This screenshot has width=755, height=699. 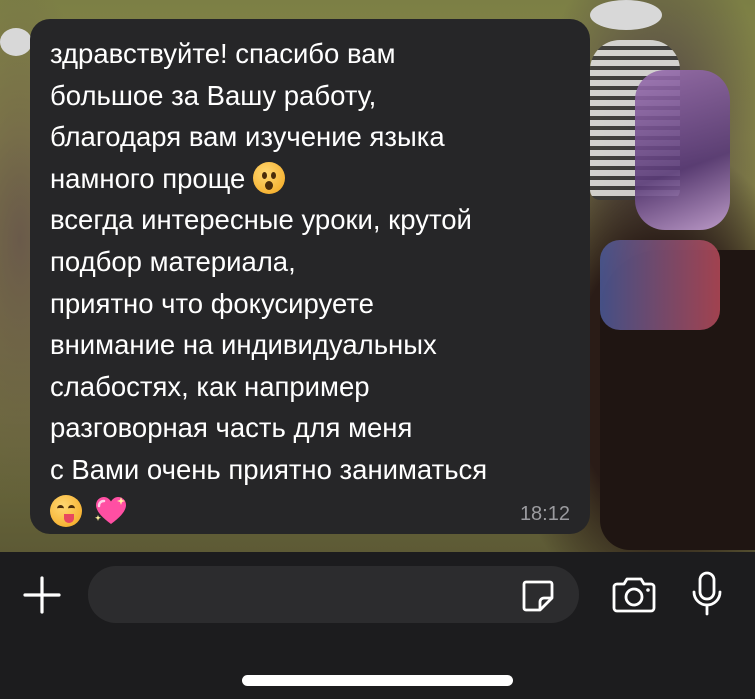 I want to click on sparkling-heart-emoji, so click(x=110, y=510).